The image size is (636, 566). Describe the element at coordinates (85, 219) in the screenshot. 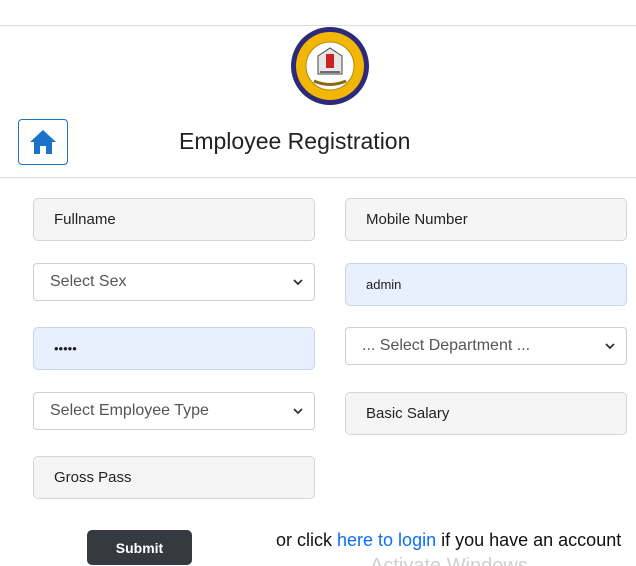

I see `fullname-placeholder: Fullname` at that location.